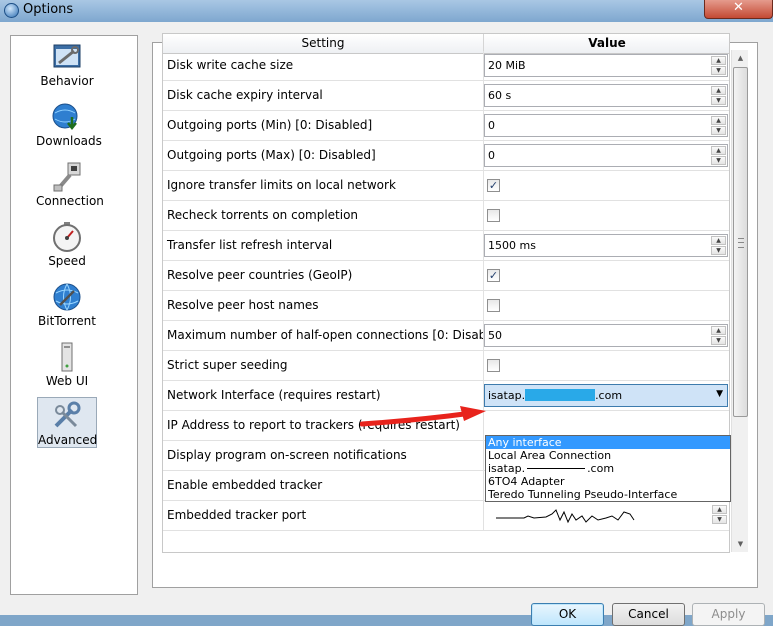 The height and width of the screenshot is (626, 773). I want to click on setting-label: Disk cache expiry interval, so click(323, 95).